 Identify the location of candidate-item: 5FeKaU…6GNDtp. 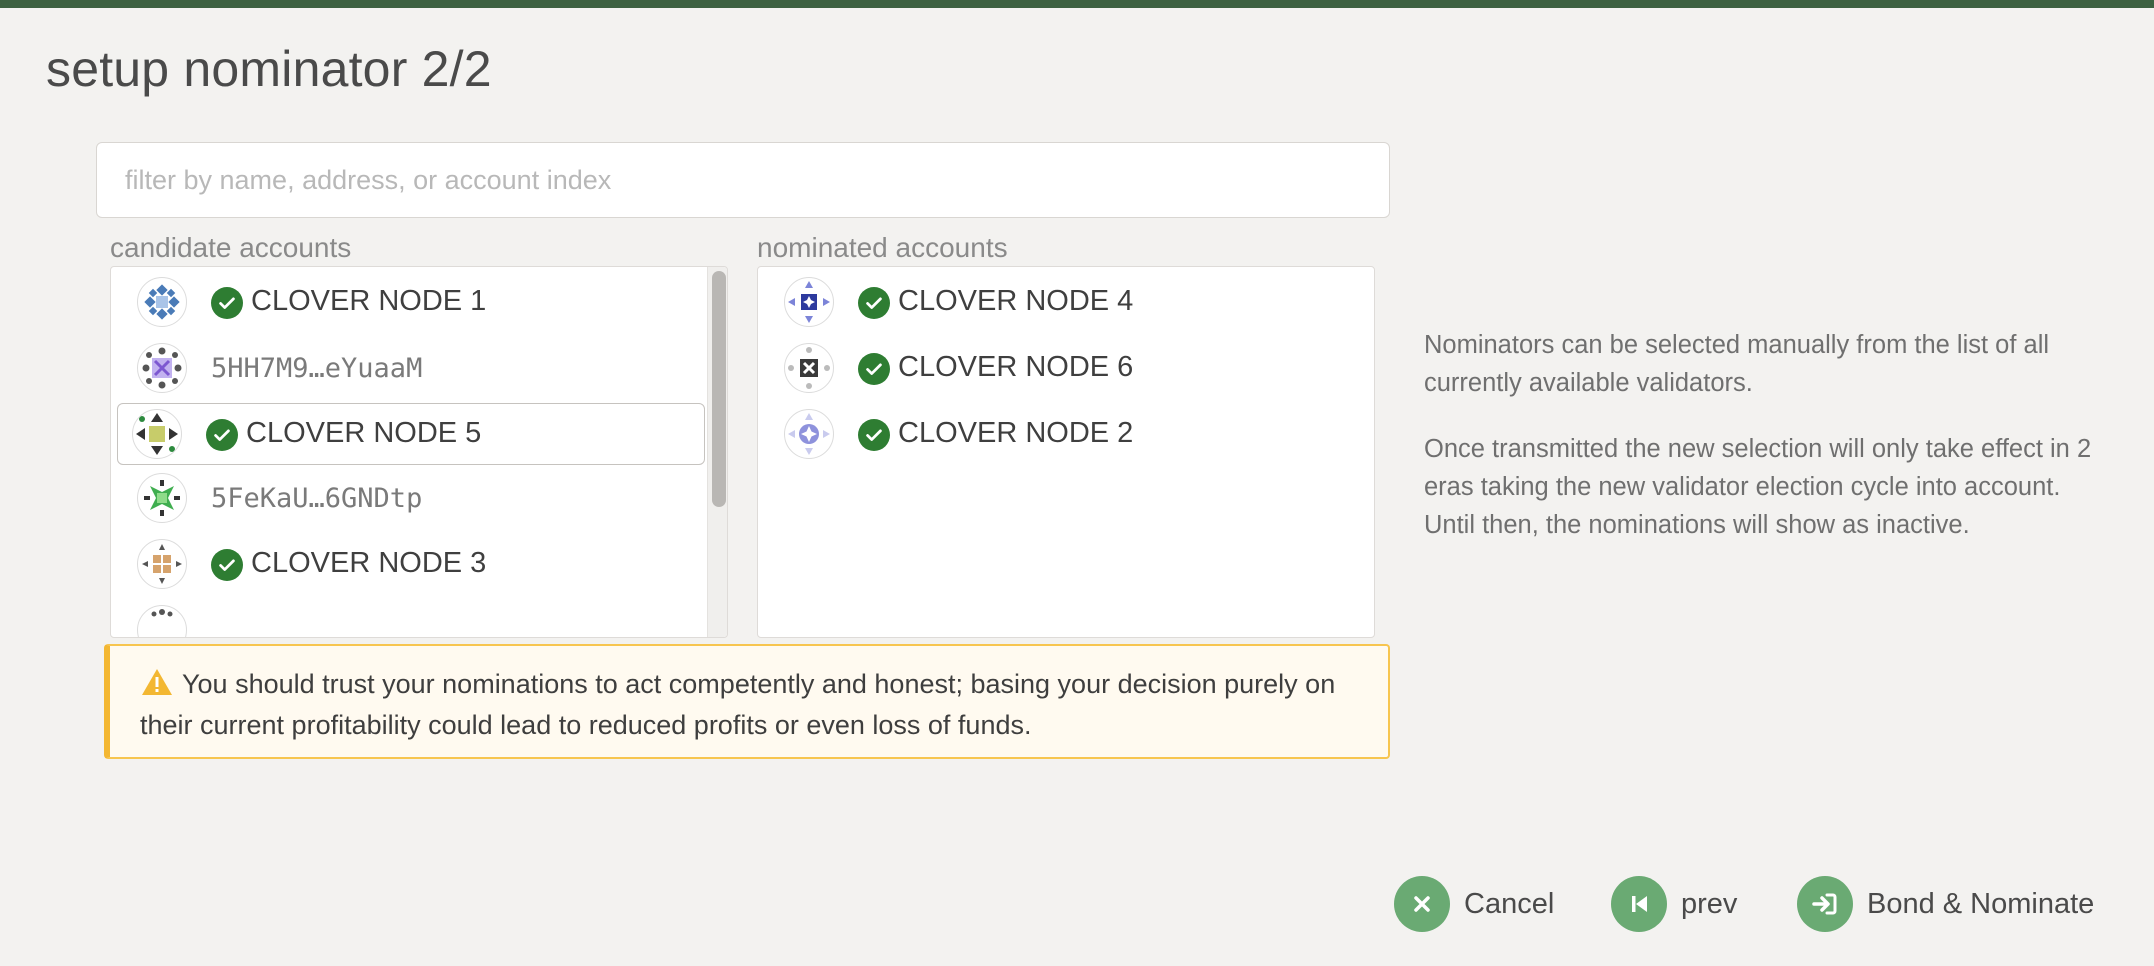
(422, 498).